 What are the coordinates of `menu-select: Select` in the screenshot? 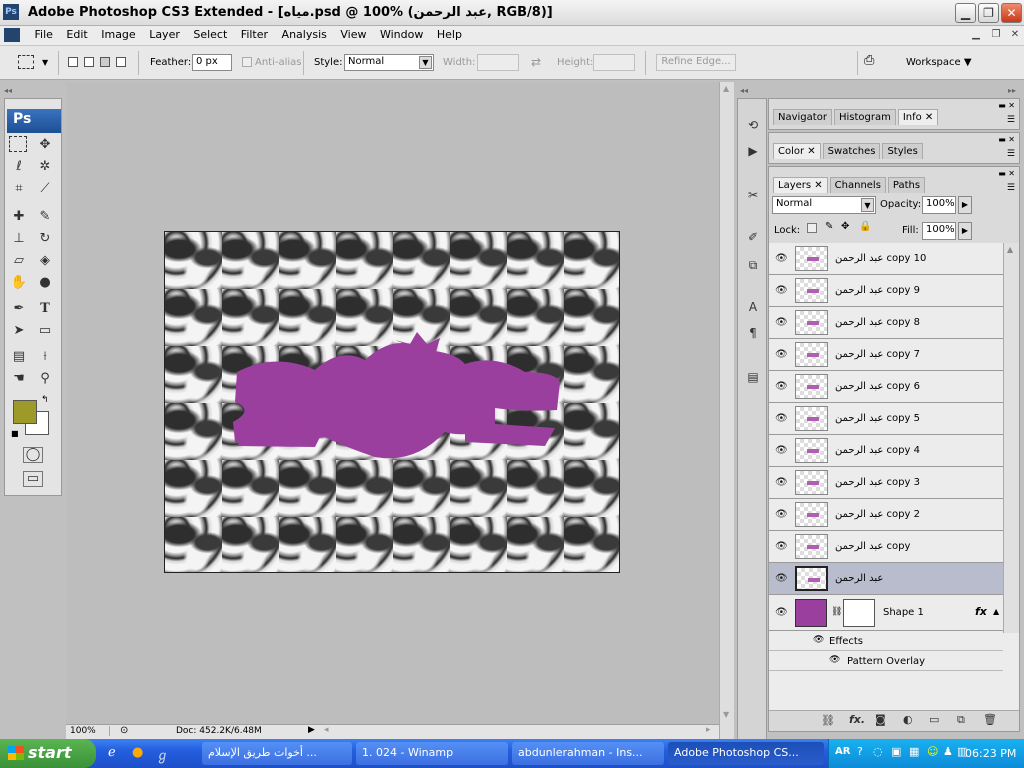 It's located at (210, 34).